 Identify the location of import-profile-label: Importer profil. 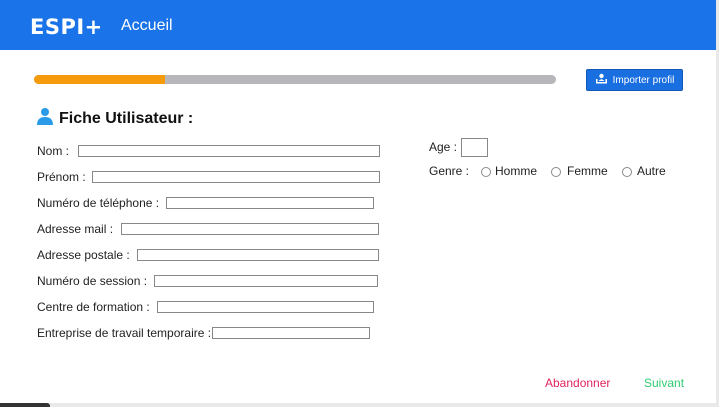
(643, 80).